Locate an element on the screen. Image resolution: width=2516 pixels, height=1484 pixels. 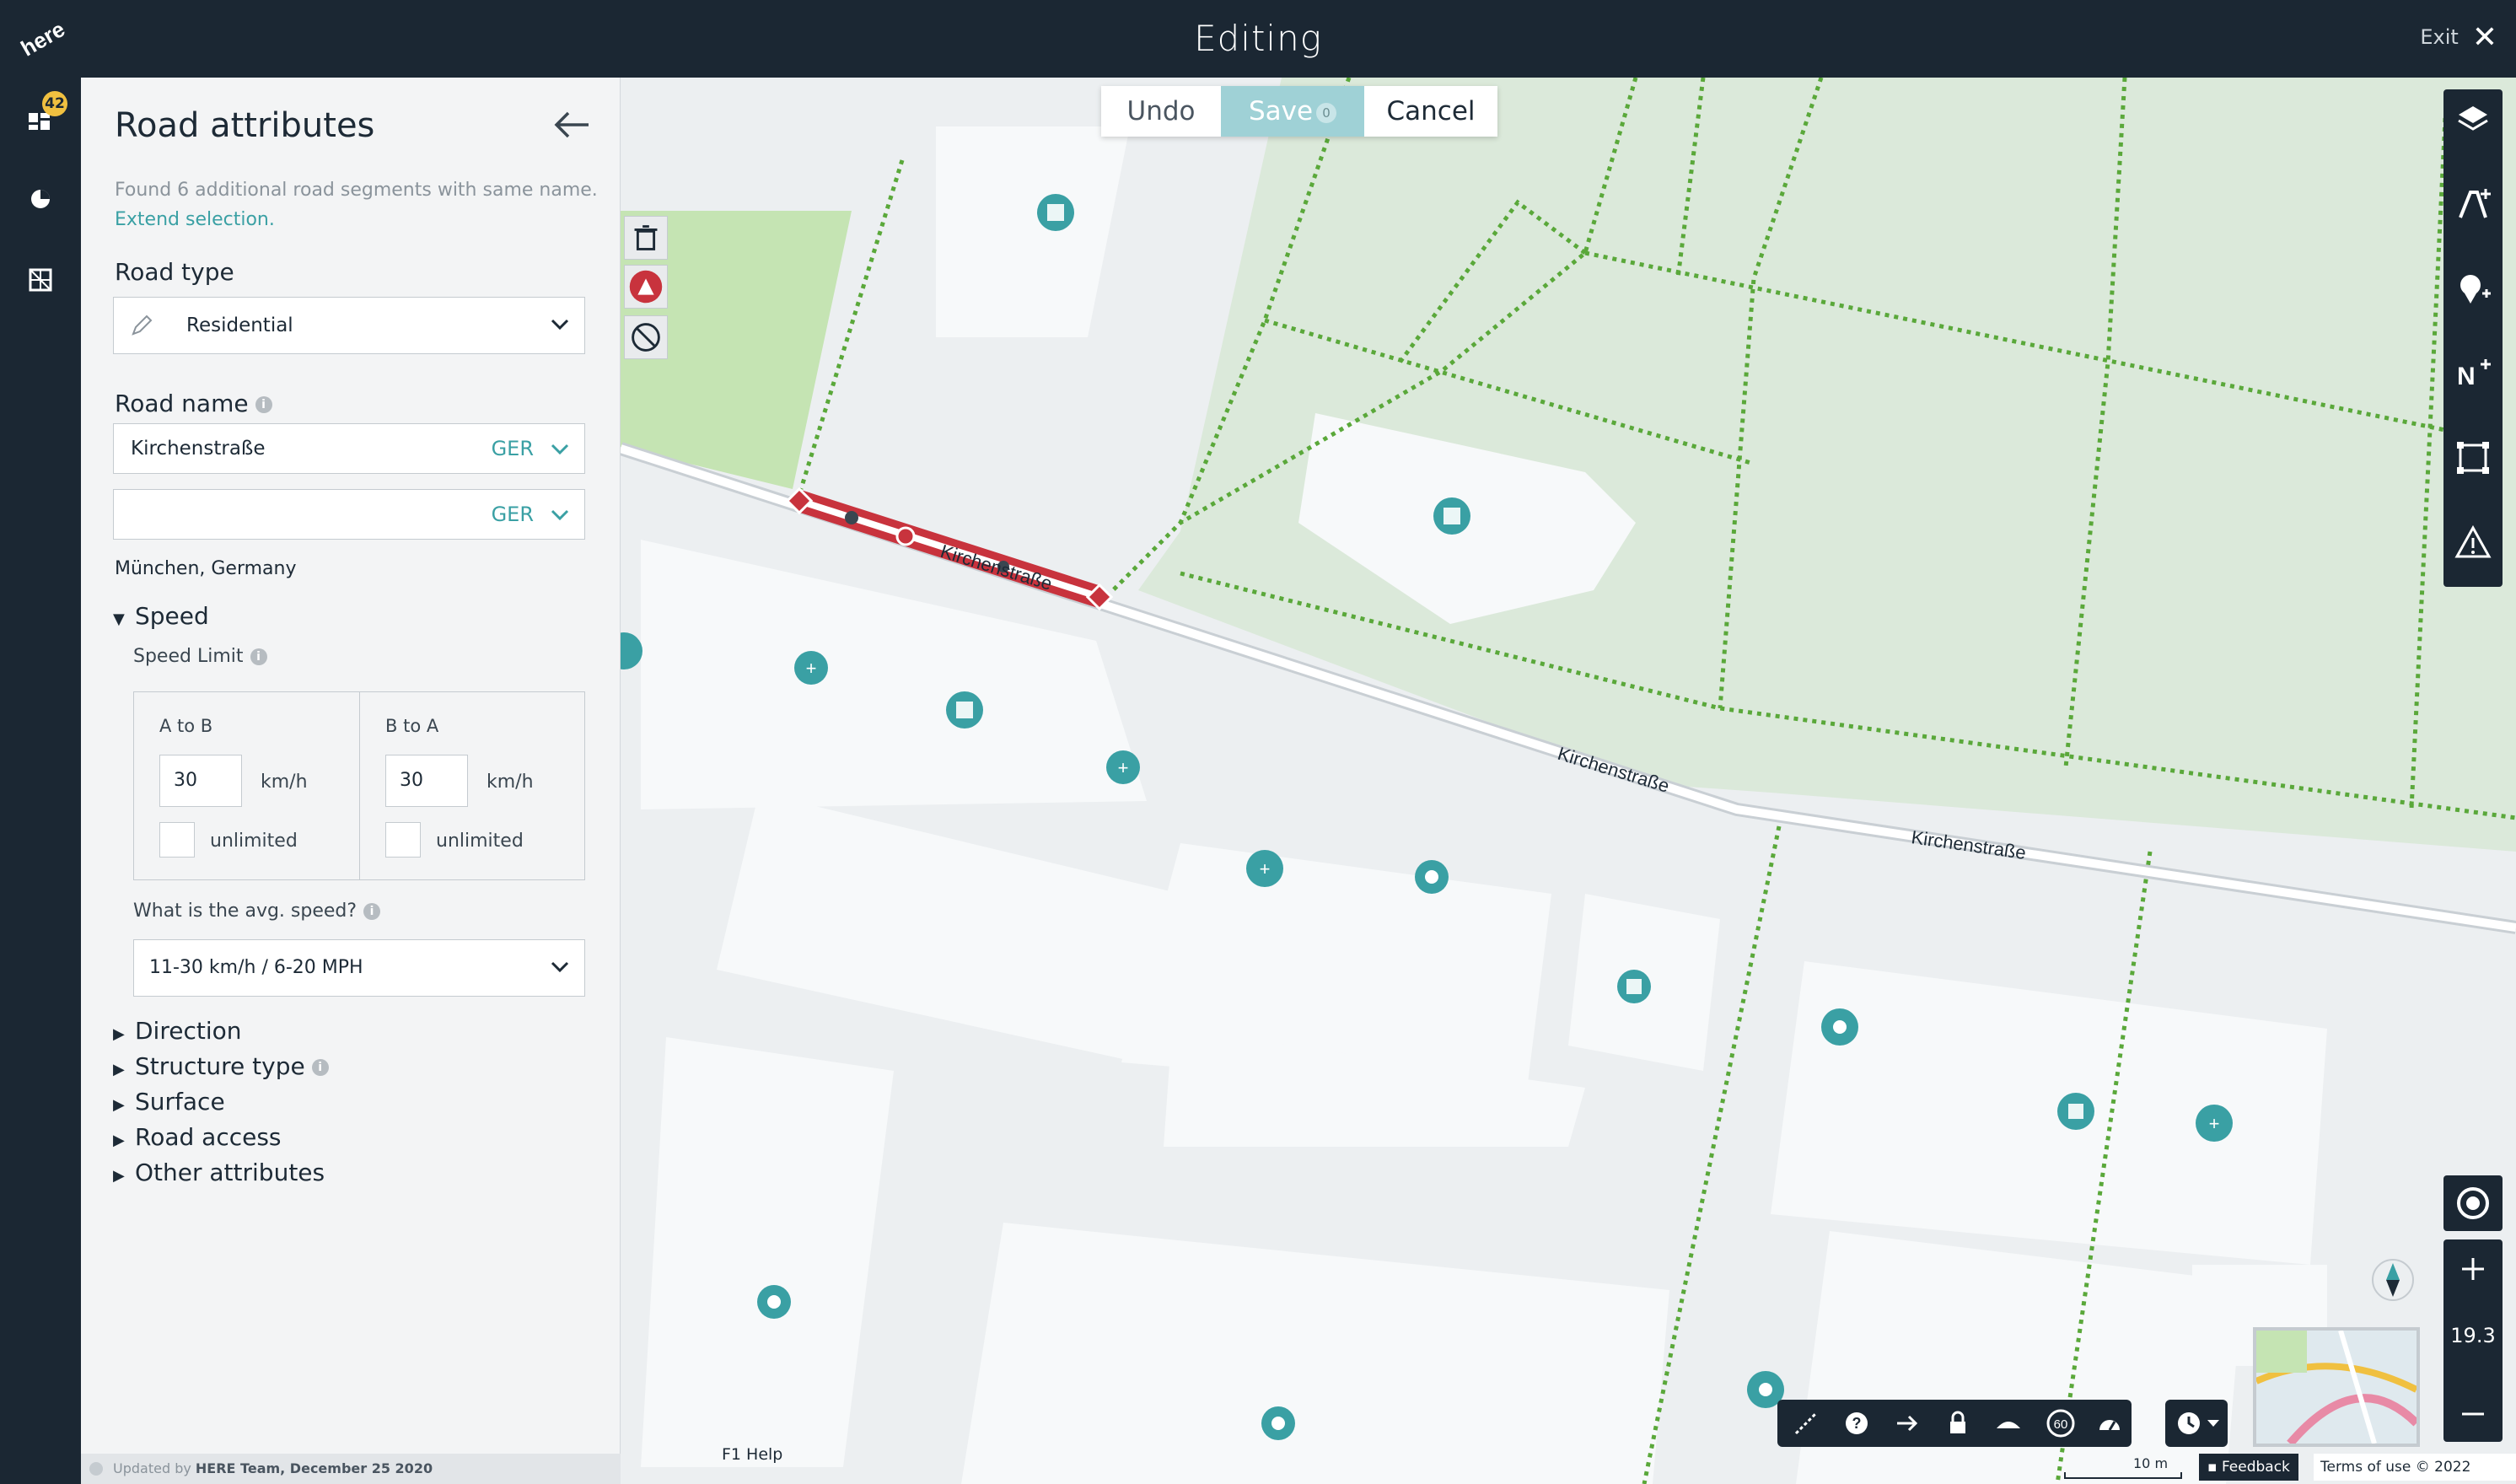
panel-title: Road attributes is located at coordinates (245, 125).